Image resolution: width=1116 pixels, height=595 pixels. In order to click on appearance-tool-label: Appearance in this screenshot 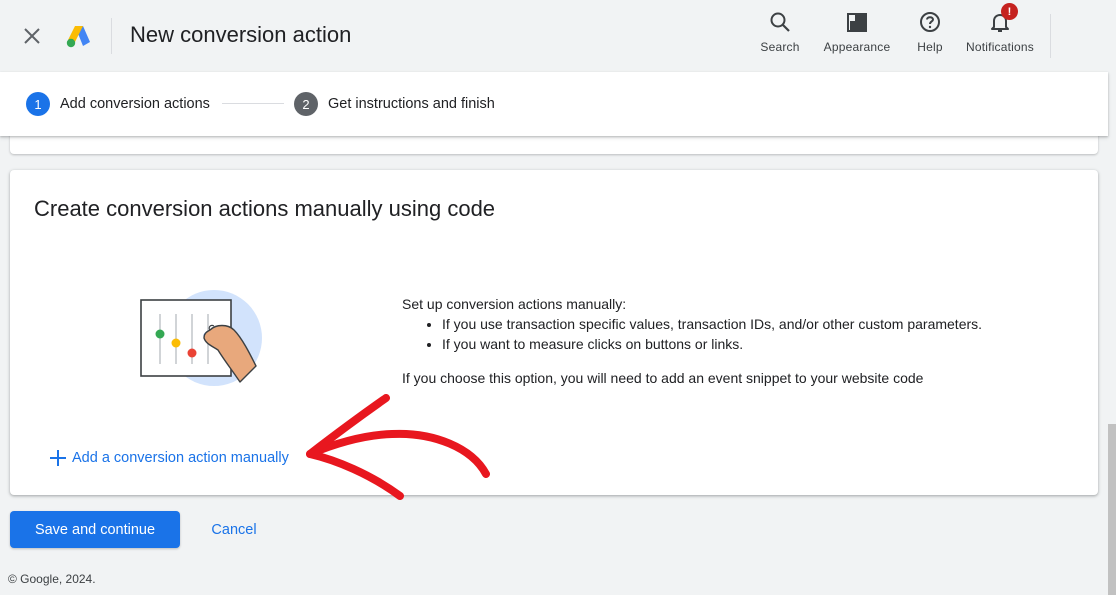, I will do `click(857, 47)`.